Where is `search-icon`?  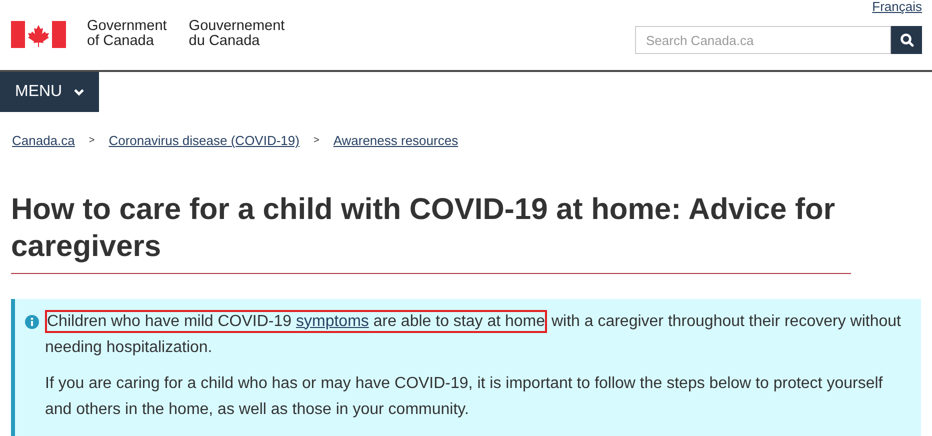 search-icon is located at coordinates (907, 40).